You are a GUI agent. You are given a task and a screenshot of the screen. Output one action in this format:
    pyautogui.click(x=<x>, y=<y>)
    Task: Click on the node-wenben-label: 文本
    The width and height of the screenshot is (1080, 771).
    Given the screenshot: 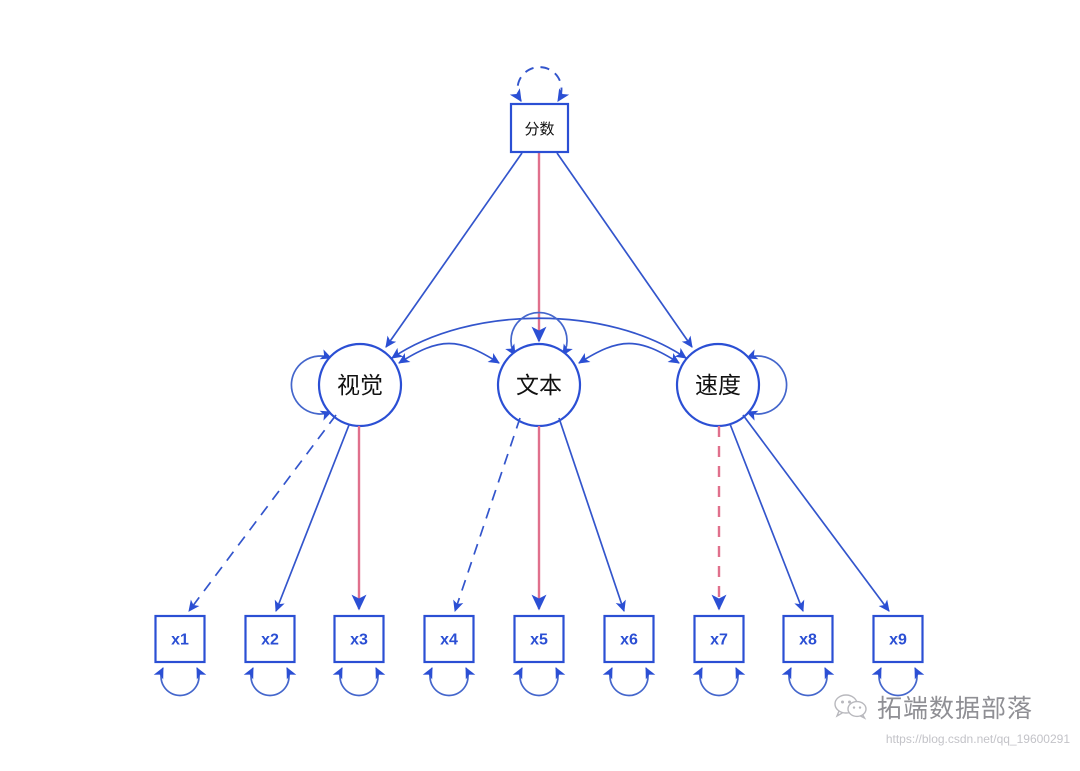 What is the action you would take?
    pyautogui.click(x=539, y=386)
    